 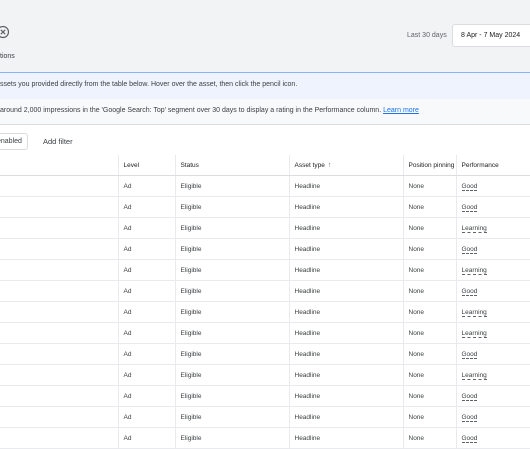 What do you see at coordinates (146, 165) in the screenshot?
I see `column-header-level: Level` at bounding box center [146, 165].